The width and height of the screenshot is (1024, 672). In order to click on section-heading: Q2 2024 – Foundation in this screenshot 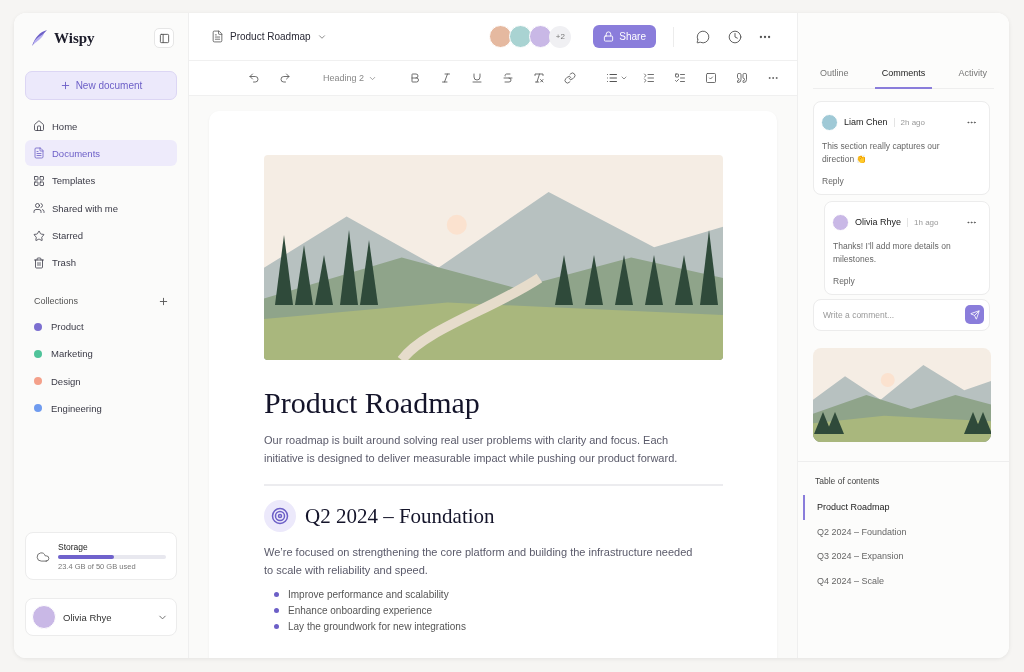, I will do `click(400, 516)`.